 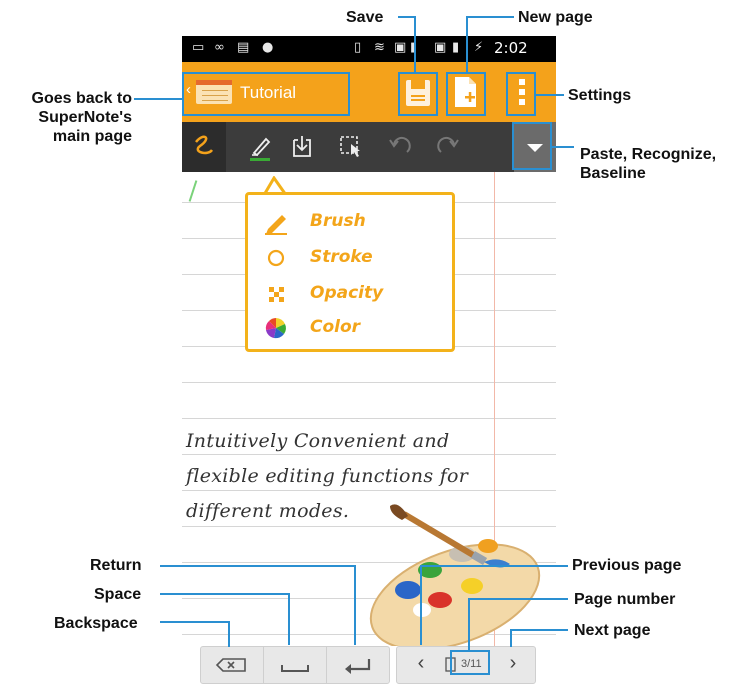 I want to click on pencil-icon, so click(x=276, y=225).